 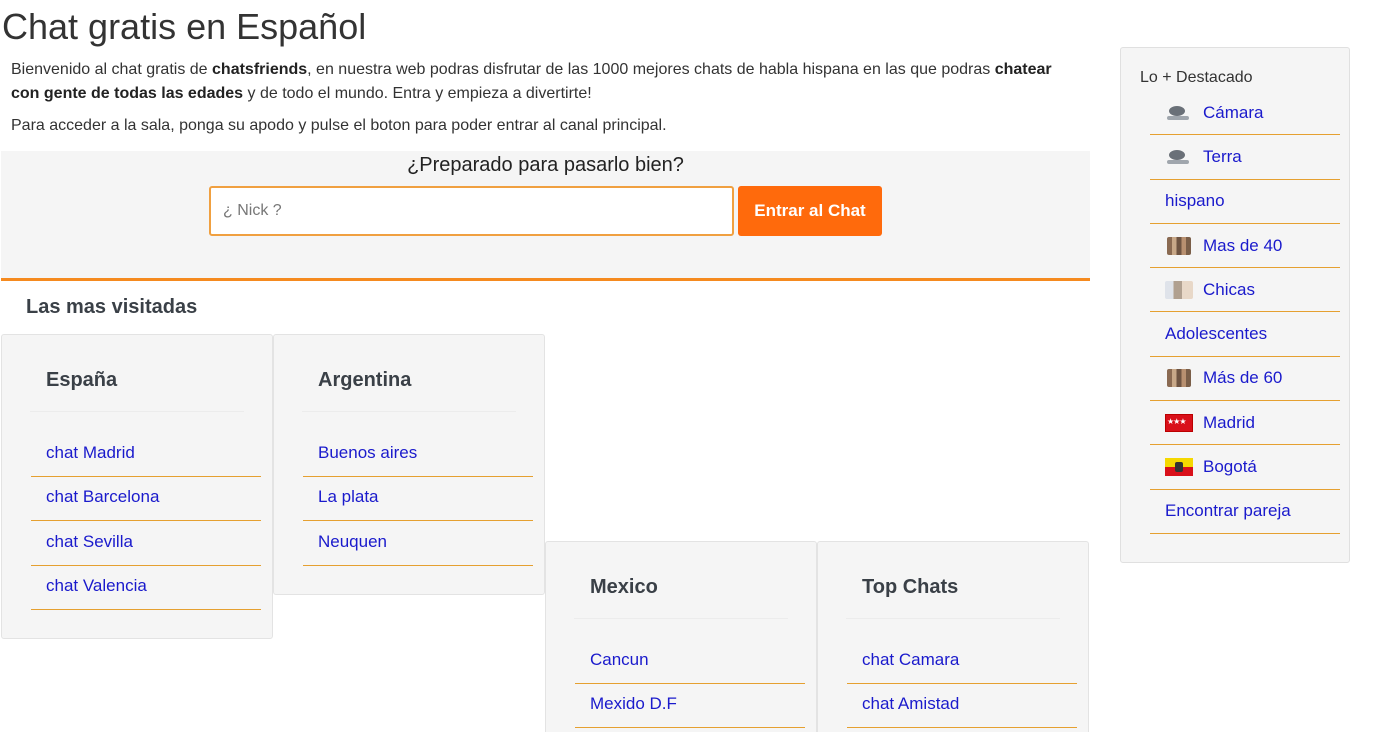 I want to click on link-la-plata: La plata, so click(x=348, y=497).